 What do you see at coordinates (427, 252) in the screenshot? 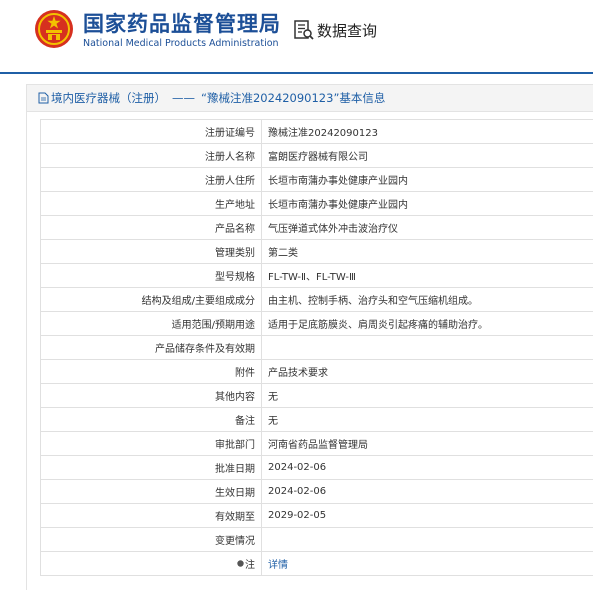
I see `field-value: 第二类` at bounding box center [427, 252].